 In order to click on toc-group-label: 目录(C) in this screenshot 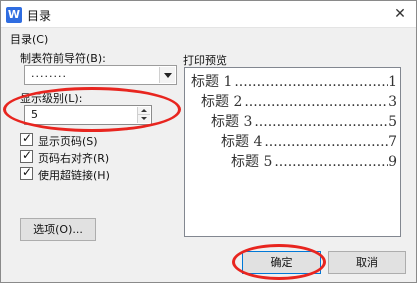, I will do `click(29, 39)`.